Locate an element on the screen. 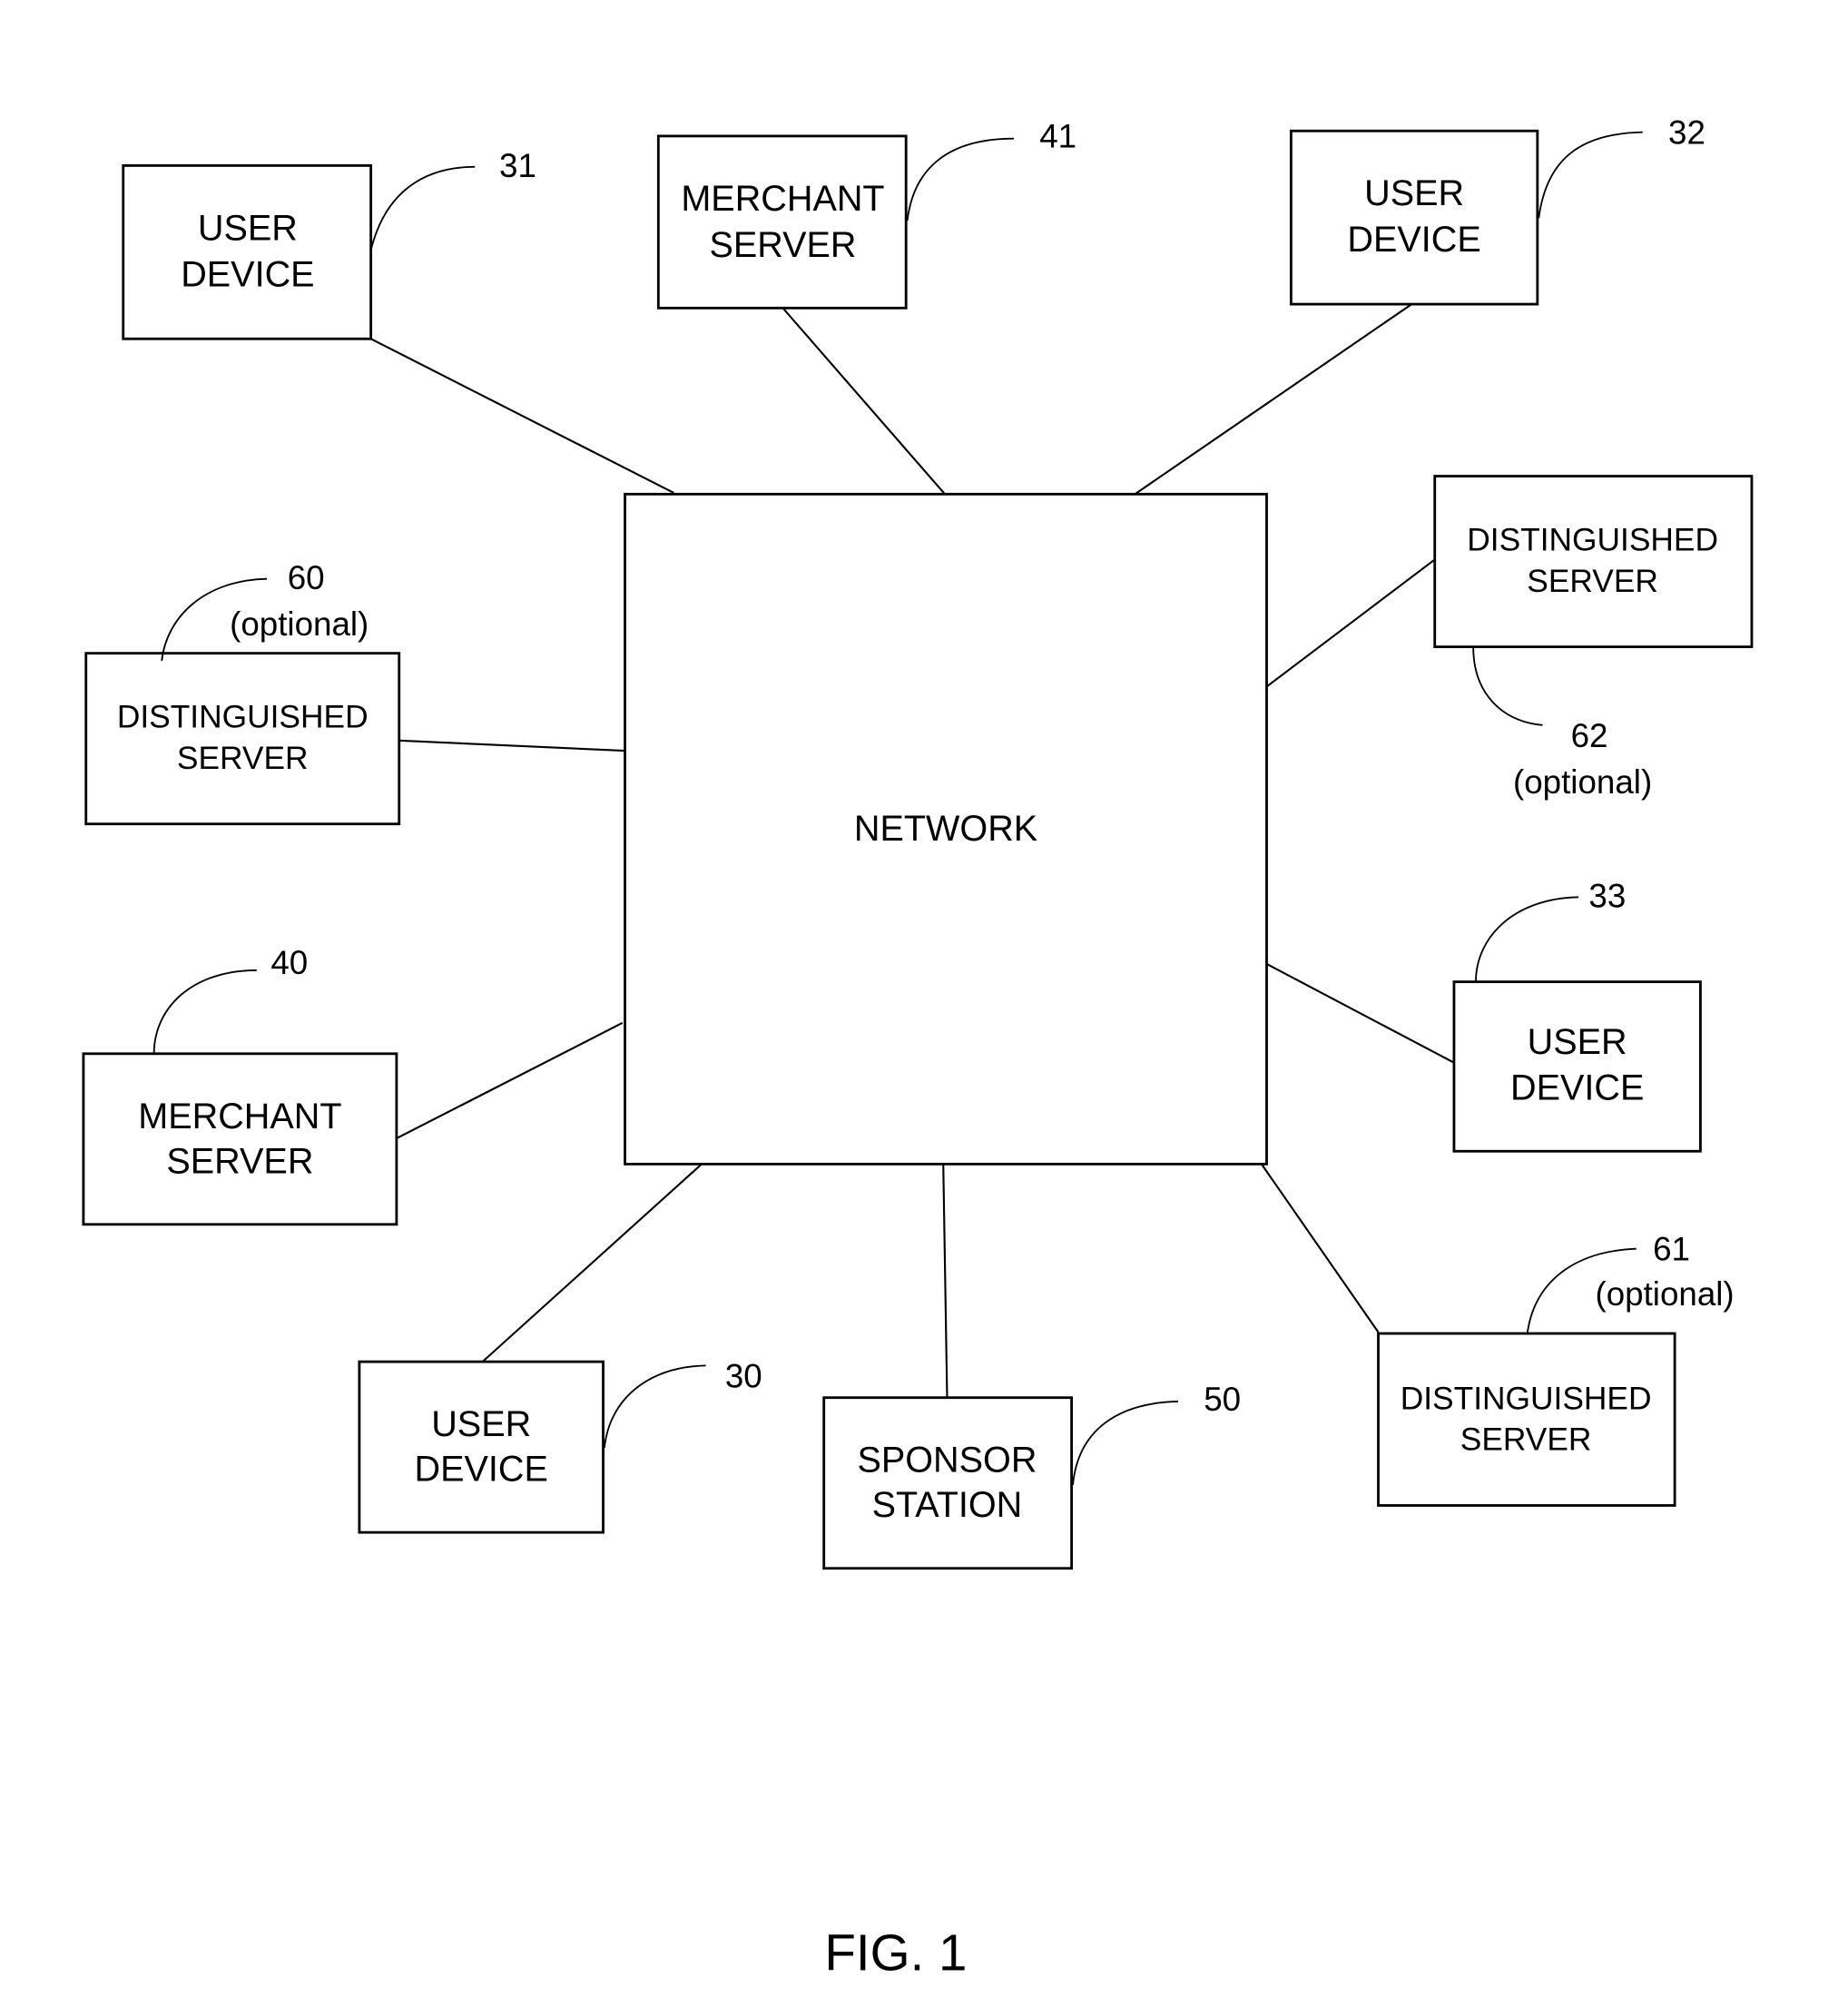 The height and width of the screenshot is (1997, 1848). node-user-device-32: USER DEVICE 32 is located at coordinates (1497, 209).